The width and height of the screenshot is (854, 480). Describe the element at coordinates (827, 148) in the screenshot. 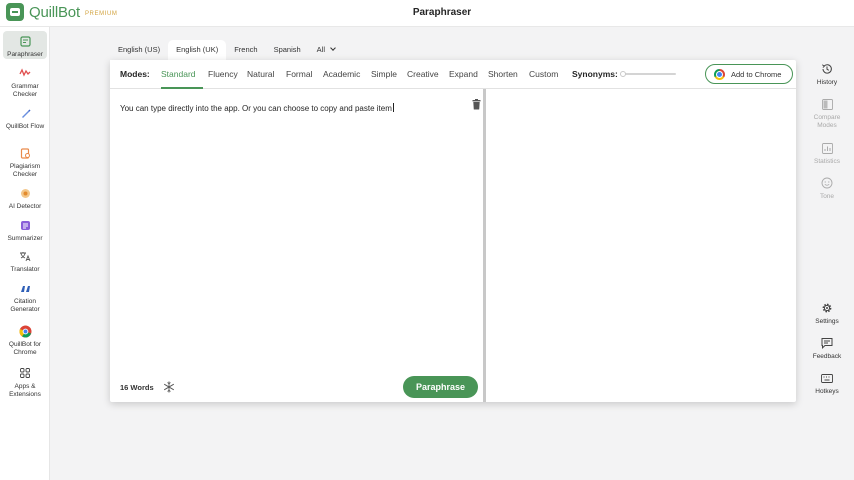

I see `statistics-icon` at that location.